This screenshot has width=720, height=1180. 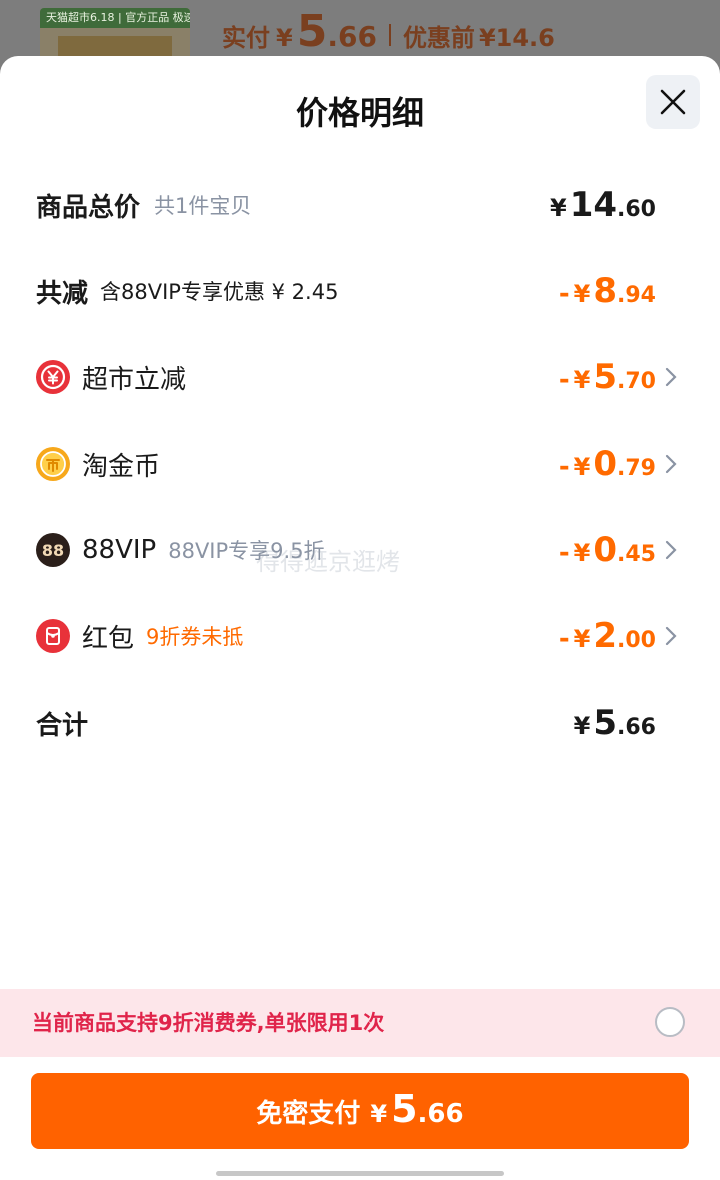 What do you see at coordinates (88, 207) in the screenshot?
I see `row-label: 商品总价` at bounding box center [88, 207].